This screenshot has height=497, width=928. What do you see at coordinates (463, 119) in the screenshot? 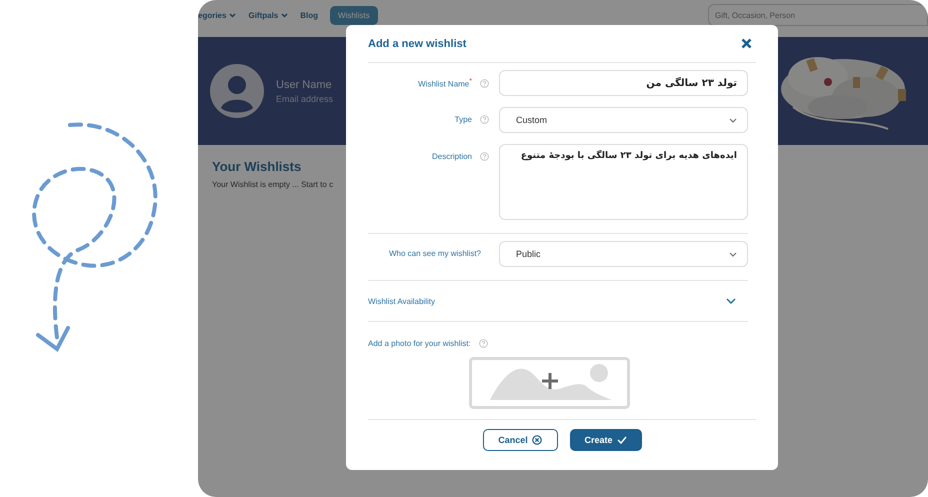
I see `field-label: Type` at bounding box center [463, 119].